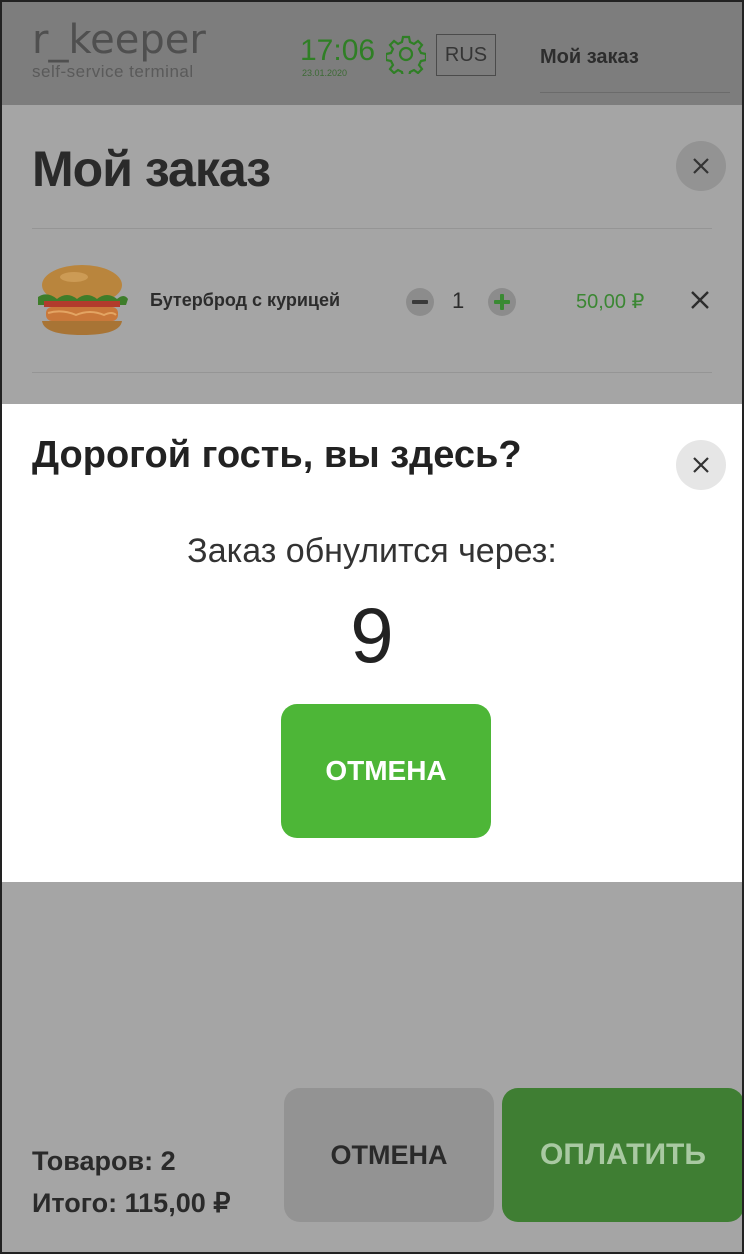 Image resolution: width=744 pixels, height=1254 pixels. I want to click on remove-item-icon, so click(700, 300).